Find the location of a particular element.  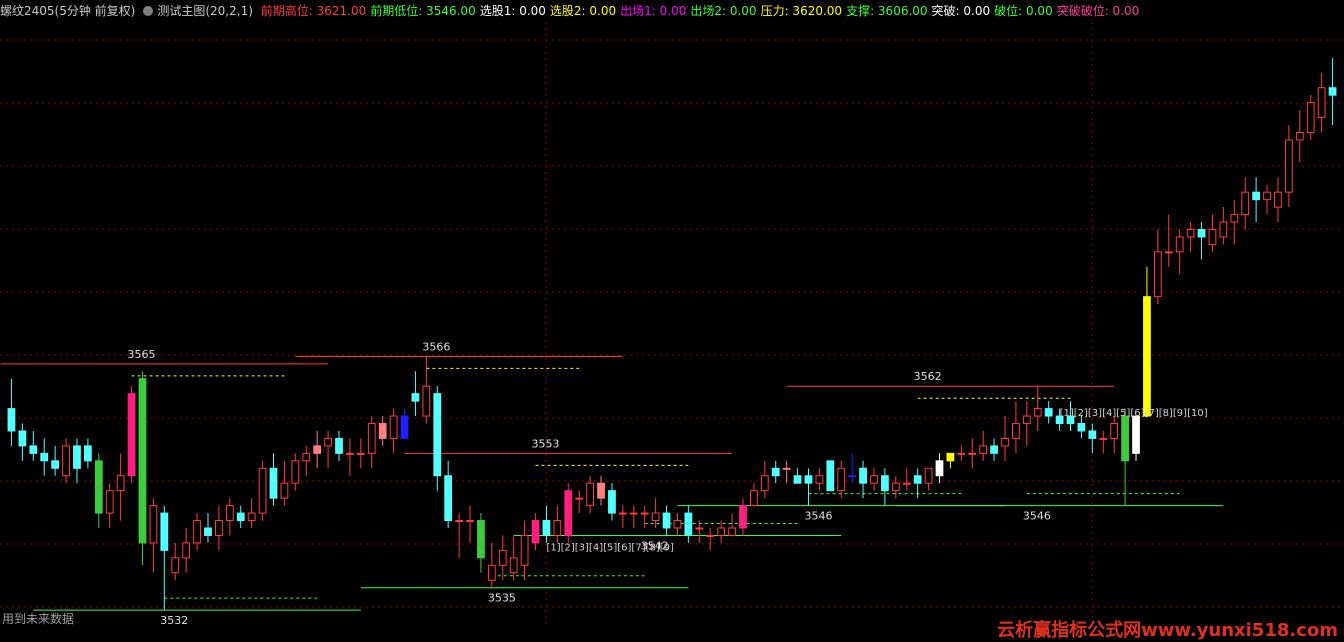

indicator-value: 支撑: 3606.00 is located at coordinates (887, 11).